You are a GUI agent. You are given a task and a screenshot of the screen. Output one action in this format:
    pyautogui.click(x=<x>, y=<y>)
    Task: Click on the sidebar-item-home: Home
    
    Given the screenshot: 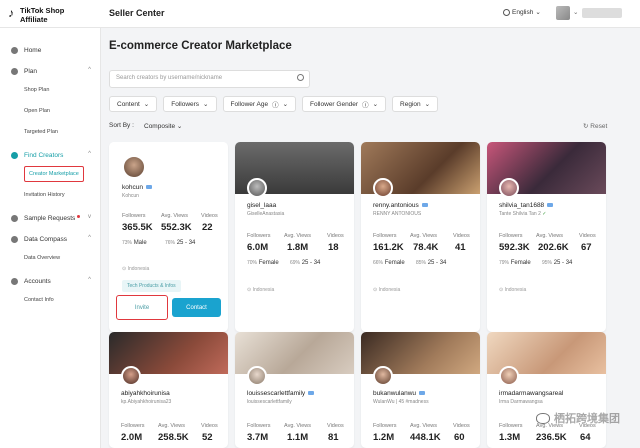 What is the action you would take?
    pyautogui.click(x=50, y=50)
    